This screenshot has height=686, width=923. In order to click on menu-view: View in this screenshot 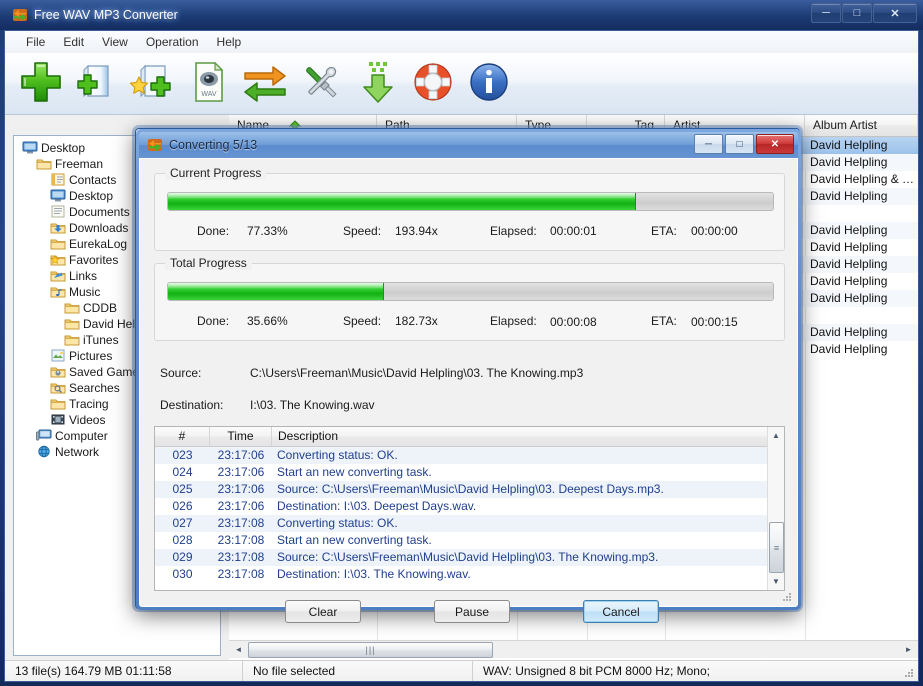, I will do `click(115, 42)`.